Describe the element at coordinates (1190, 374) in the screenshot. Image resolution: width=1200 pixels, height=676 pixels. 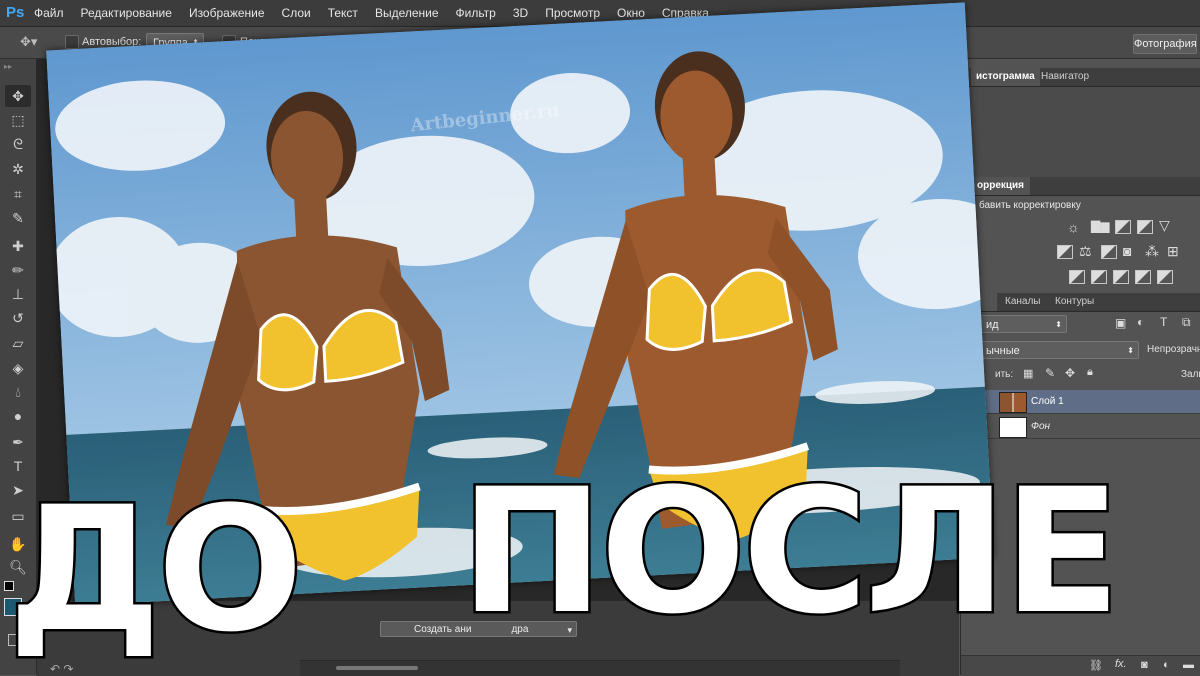
I see `fill-label: Зали` at that location.